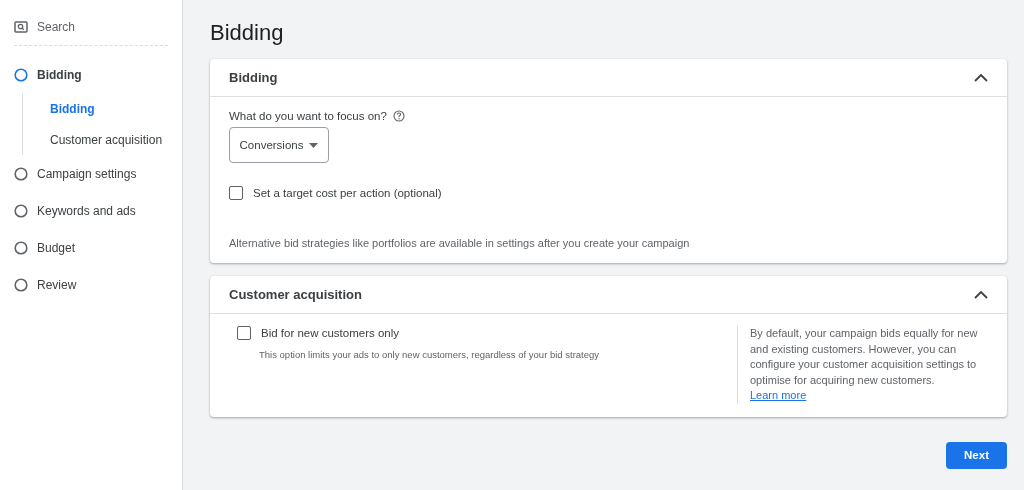 The width and height of the screenshot is (1024, 490). What do you see at coordinates (72, 108) in the screenshot?
I see `substep-label: Bidding` at bounding box center [72, 108].